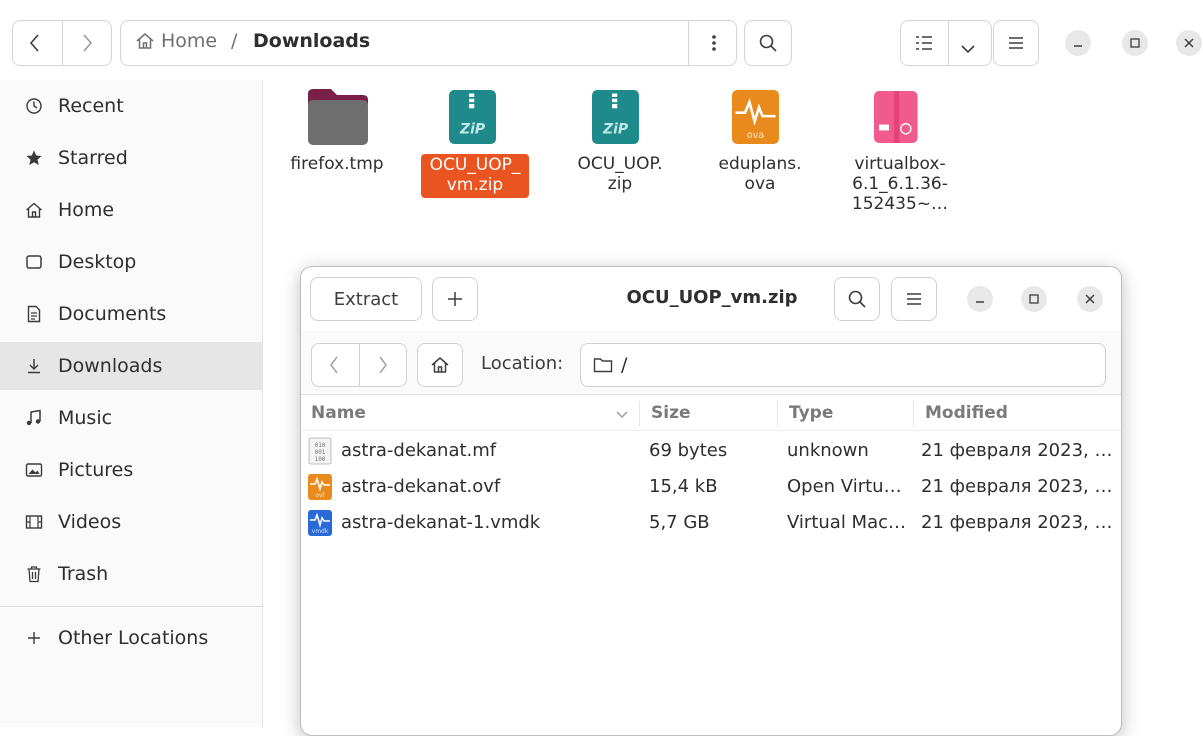 The height and width of the screenshot is (736, 1203). I want to click on sidebar-item-downloads: Downloads, so click(131, 366).